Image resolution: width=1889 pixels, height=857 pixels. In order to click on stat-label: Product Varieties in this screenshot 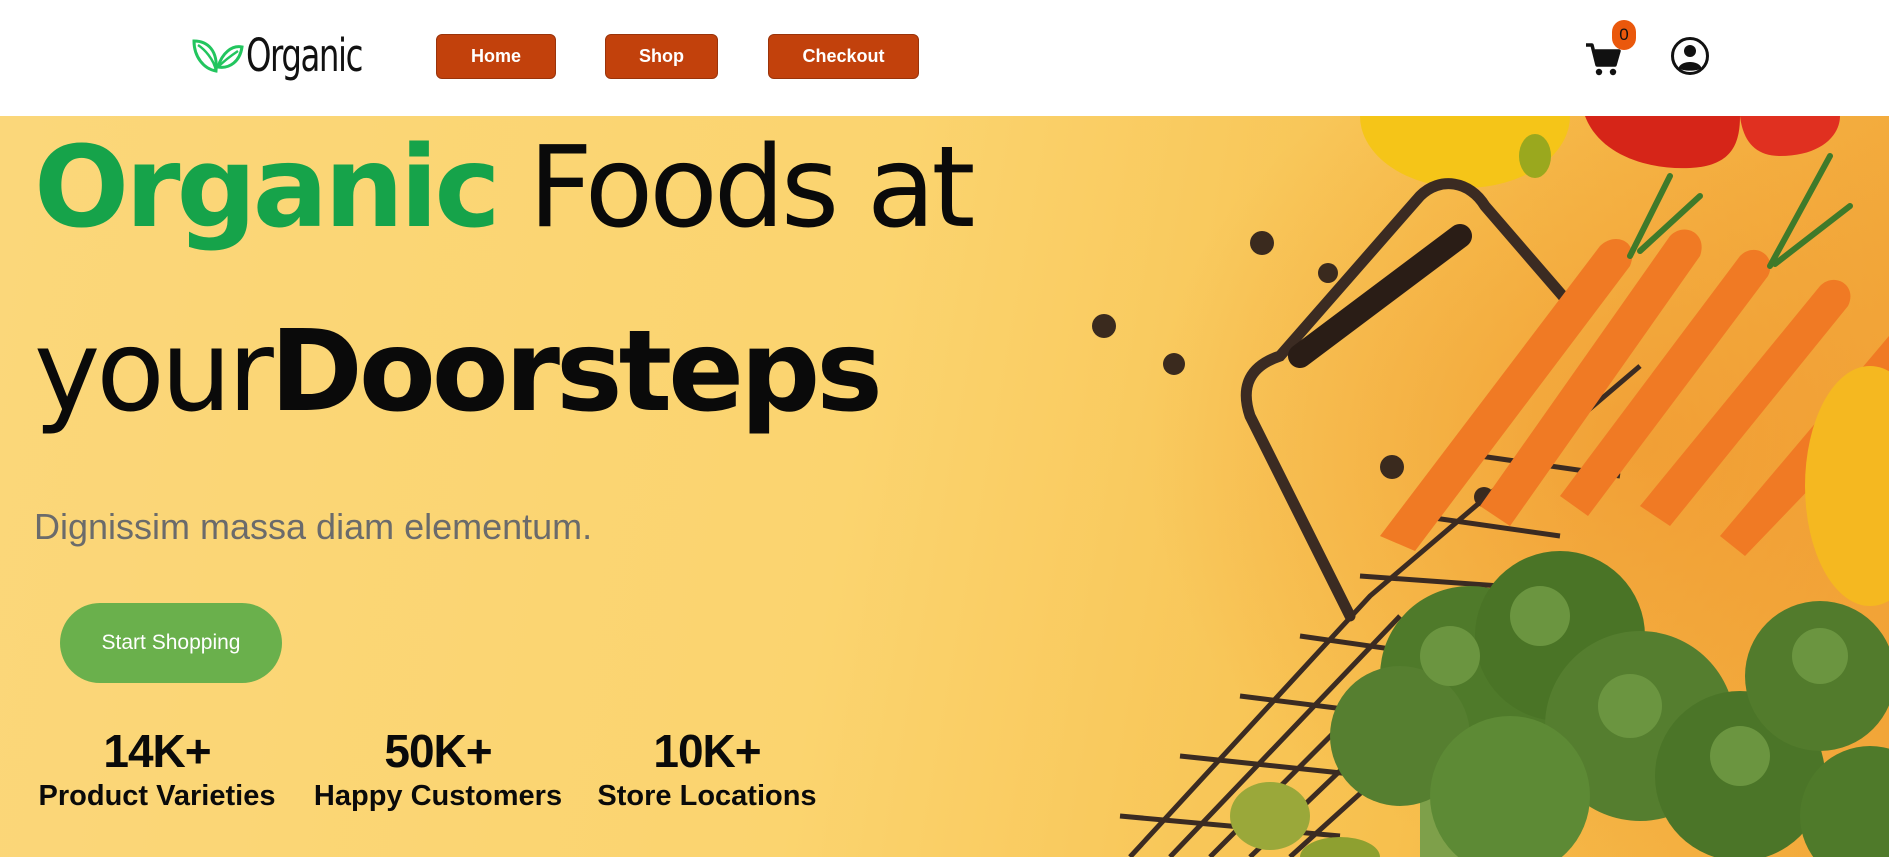, I will do `click(157, 796)`.